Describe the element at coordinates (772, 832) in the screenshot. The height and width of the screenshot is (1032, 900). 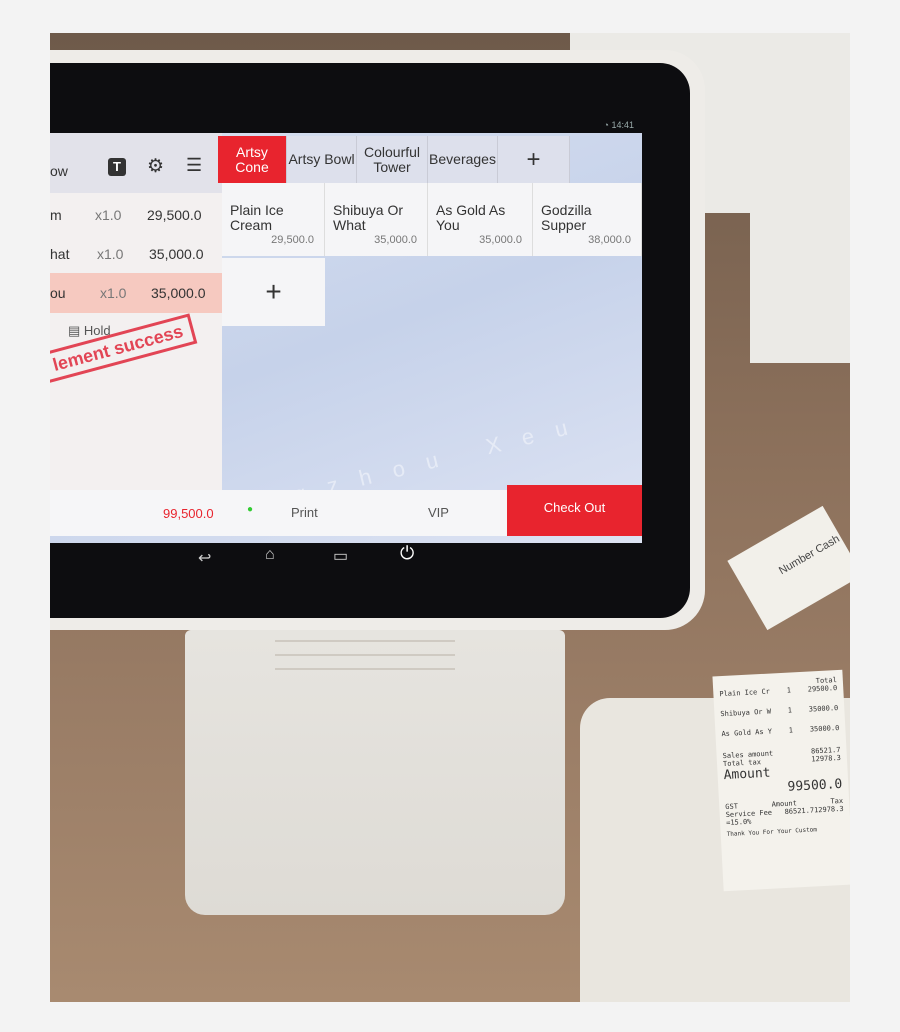
I see `receipt-thanks: Thank You For Your Custom` at that location.